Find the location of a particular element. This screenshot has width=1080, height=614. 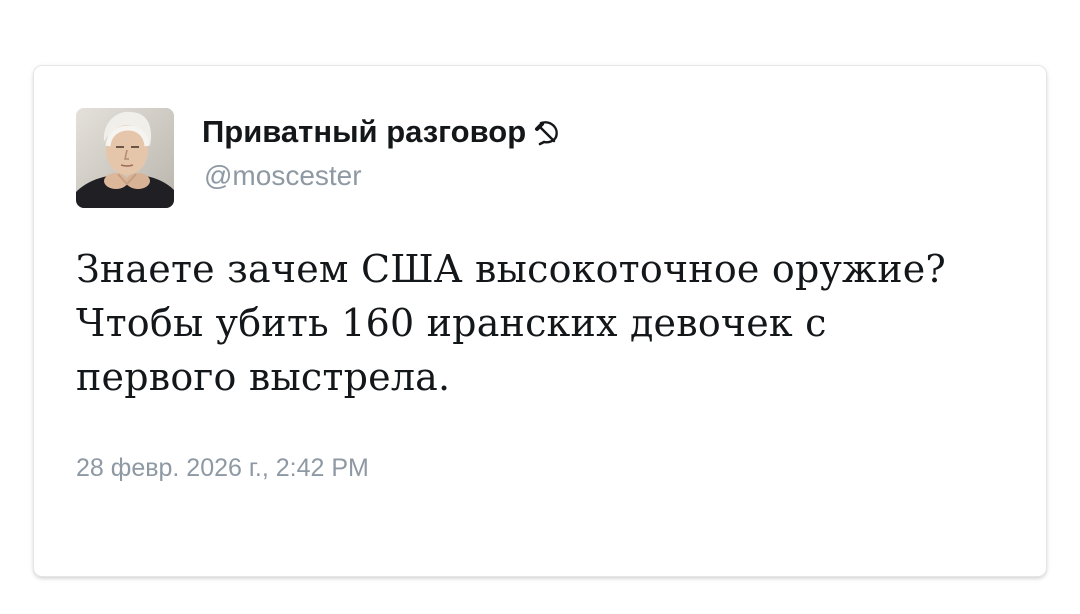

hammer-and-sickle-icon is located at coordinates (548, 132).